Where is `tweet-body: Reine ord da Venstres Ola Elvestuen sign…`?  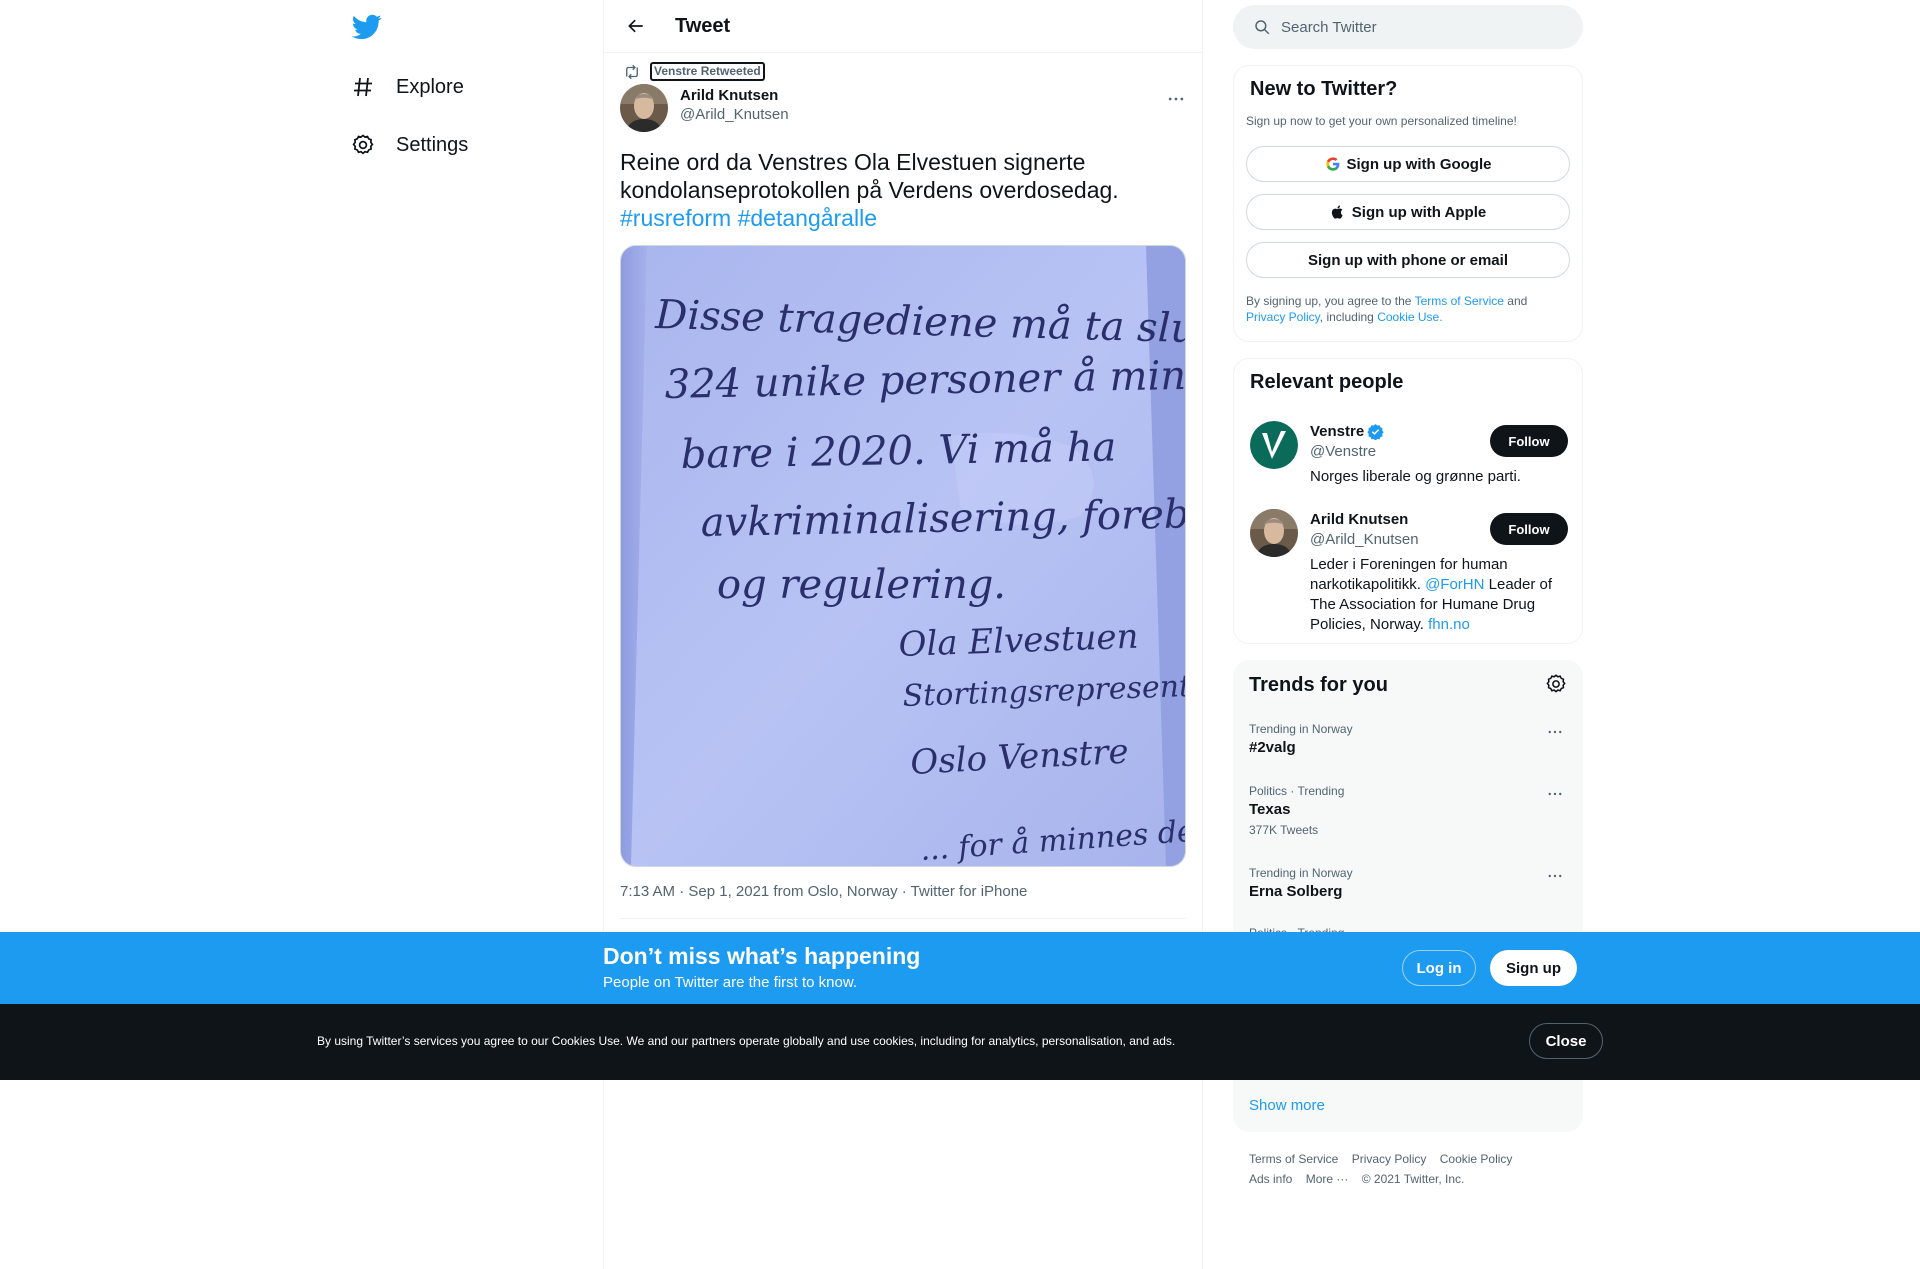 tweet-body: Reine ord da Venstres Ola Elvestuen sign… is located at coordinates (869, 176).